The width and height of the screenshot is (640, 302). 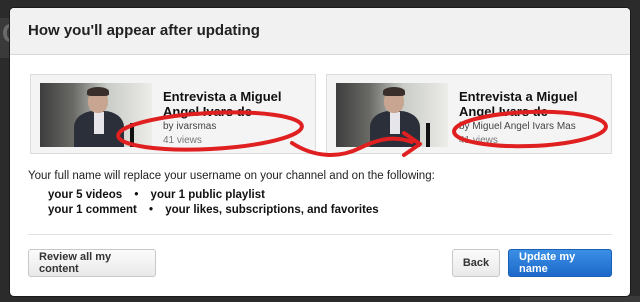 What do you see at coordinates (85, 195) in the screenshot?
I see `affected-item: your 5 videos` at bounding box center [85, 195].